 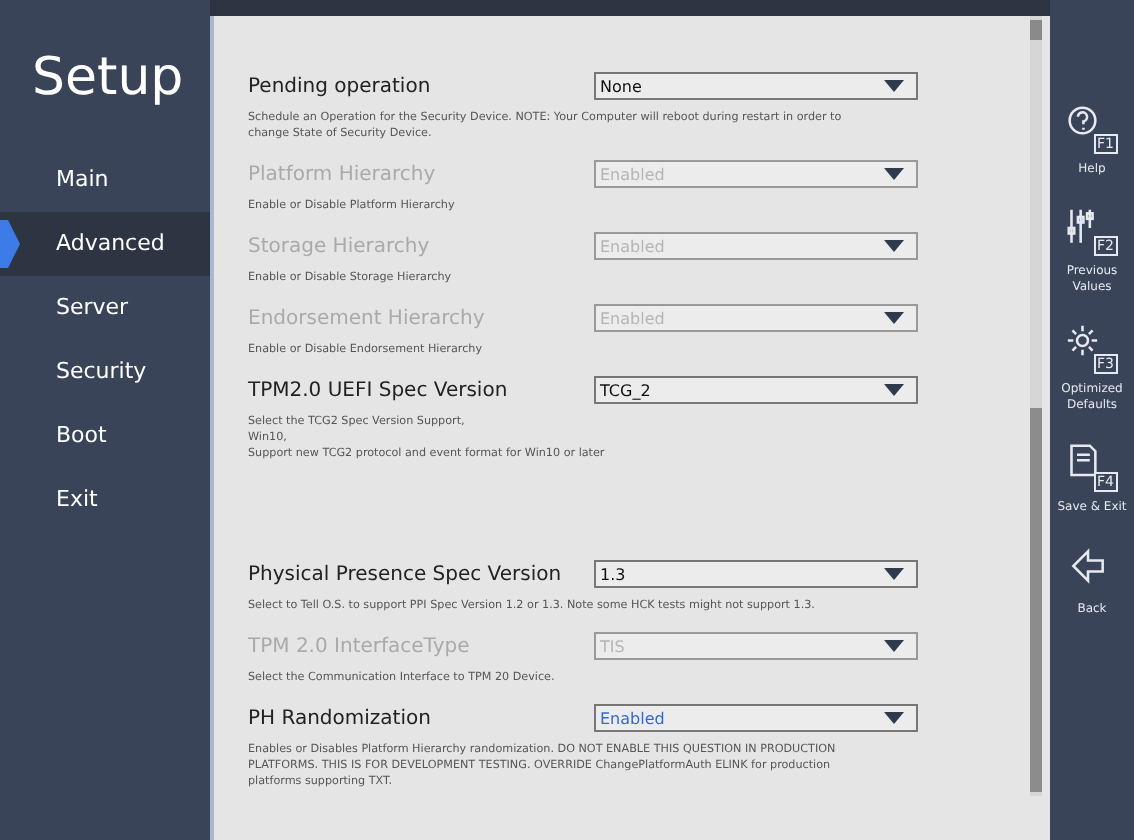 What do you see at coordinates (340, 246) in the screenshot?
I see `setting-label: Storage Hierarchy` at bounding box center [340, 246].